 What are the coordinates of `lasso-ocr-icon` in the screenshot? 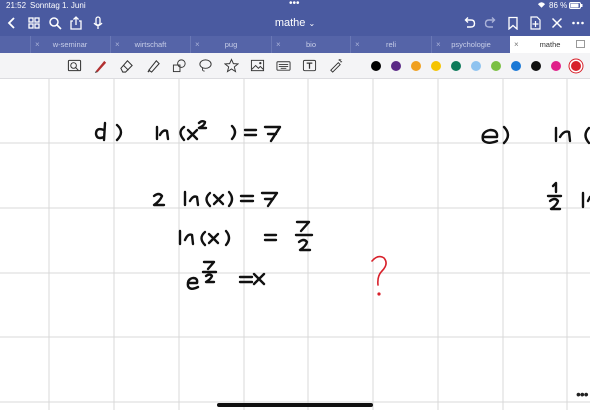 It's located at (74, 65).